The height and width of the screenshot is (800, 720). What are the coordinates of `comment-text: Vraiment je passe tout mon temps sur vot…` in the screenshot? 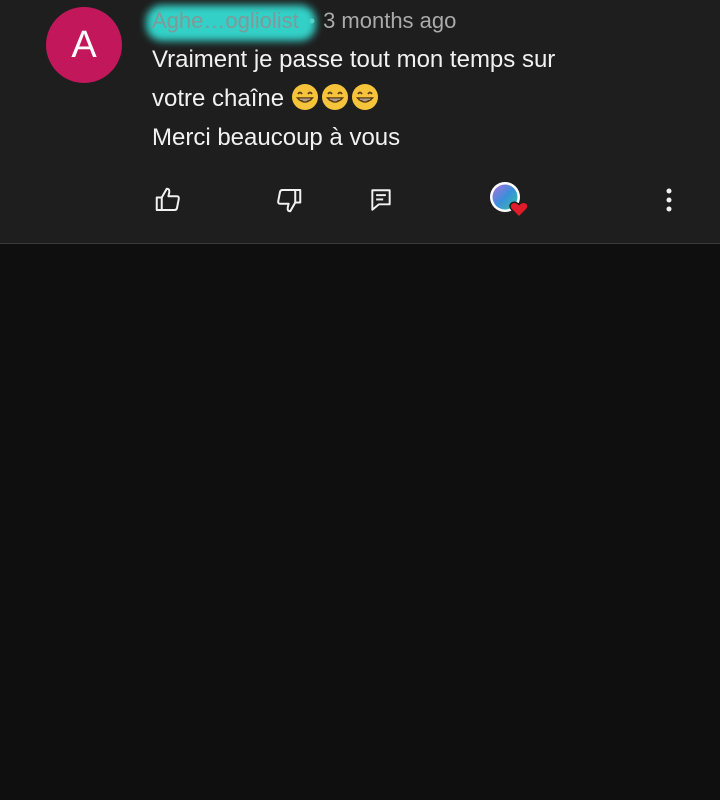 It's located at (422, 98).